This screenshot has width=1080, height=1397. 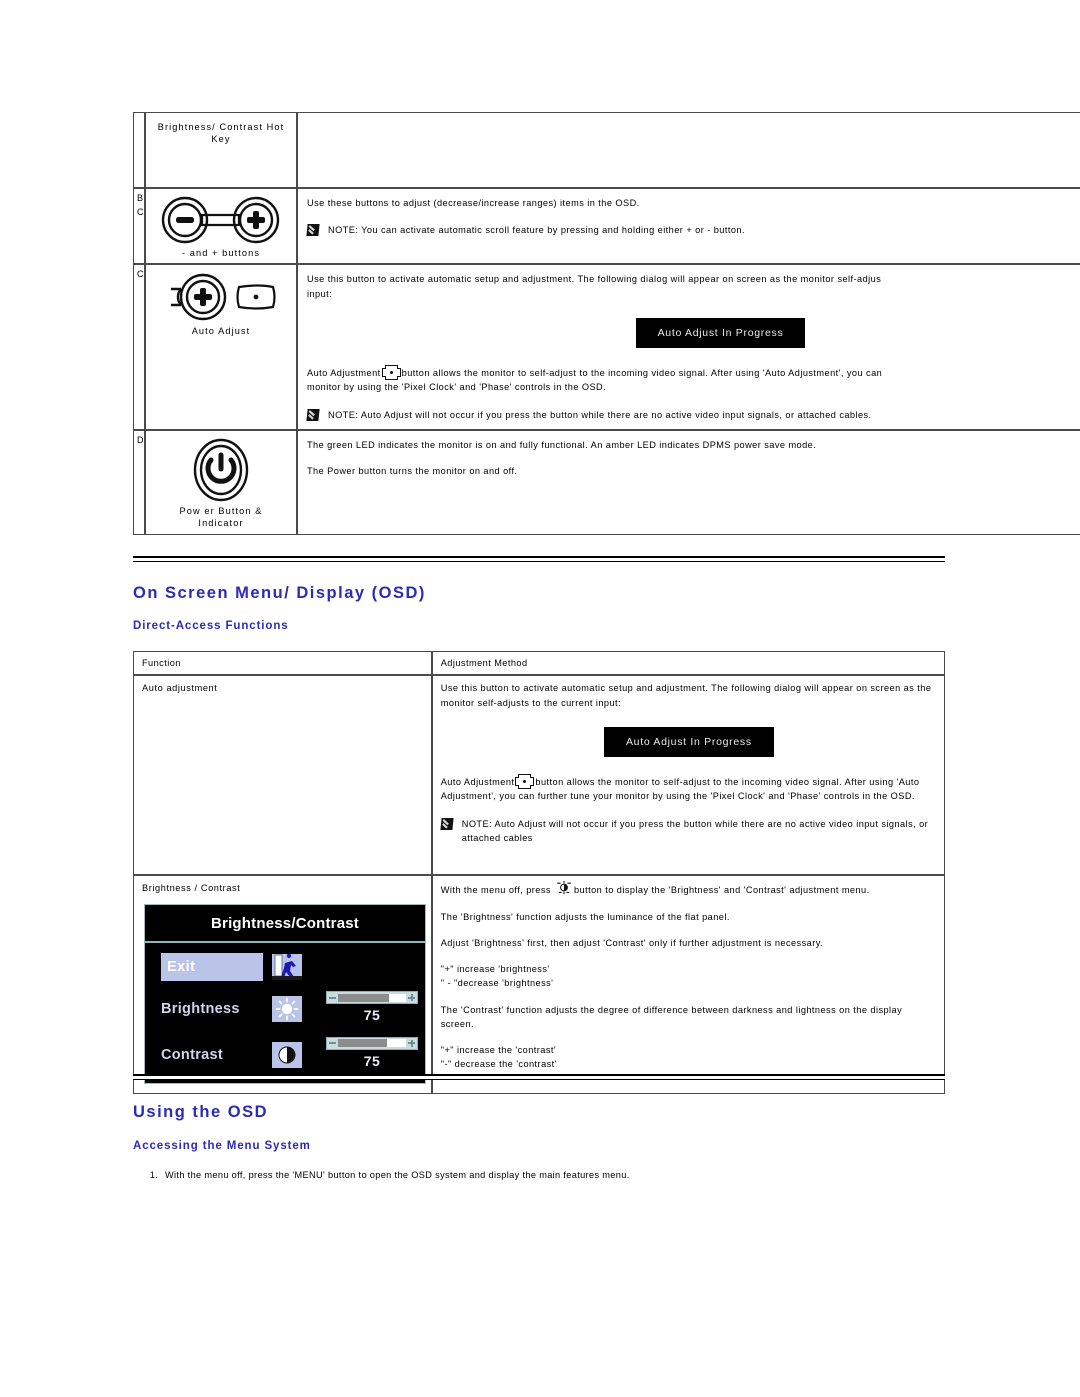 I want to click on auto-adjust-button-icon, so click(x=221, y=297).